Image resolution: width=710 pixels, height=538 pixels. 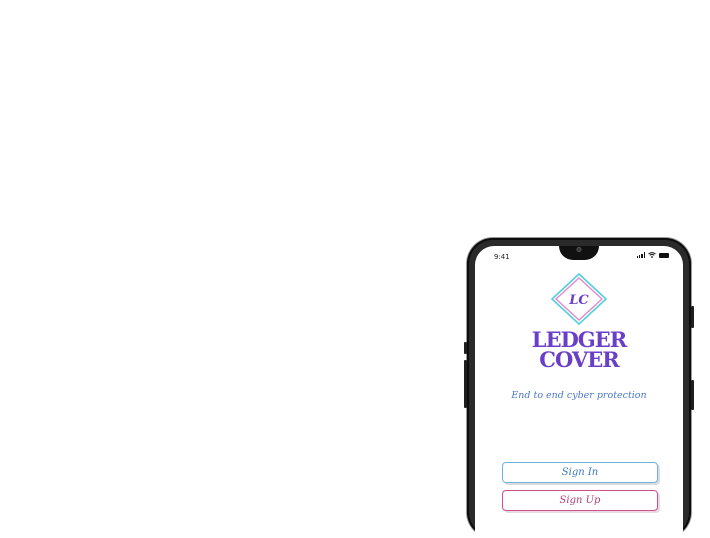 I want to click on brand-line-2: COVER, so click(x=579, y=359).